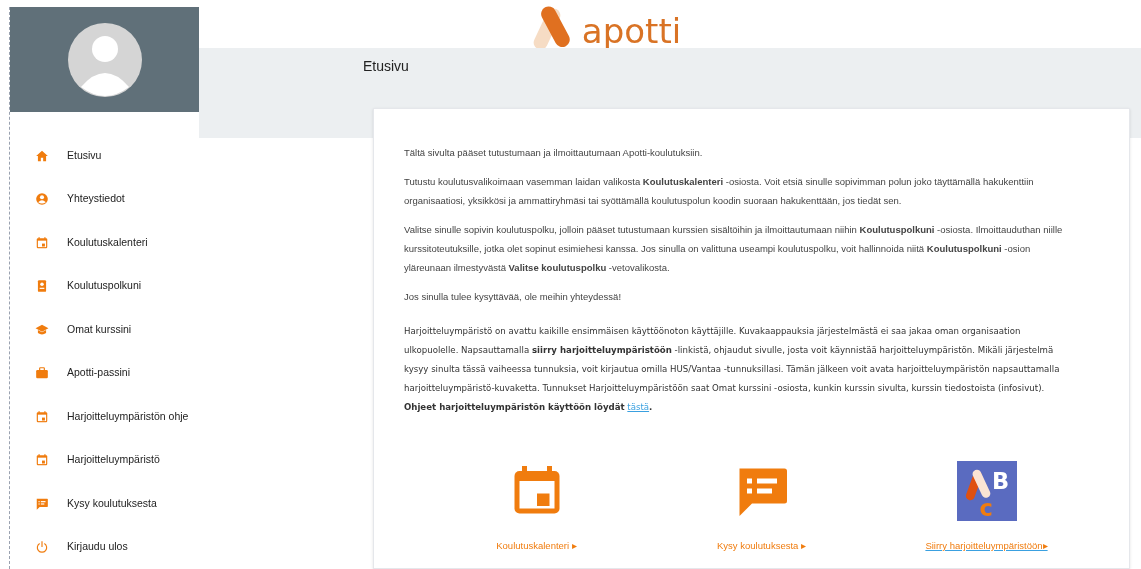 The width and height of the screenshot is (1141, 569). Describe the element at coordinates (42, 373) in the screenshot. I see `briefcase-icon` at that location.